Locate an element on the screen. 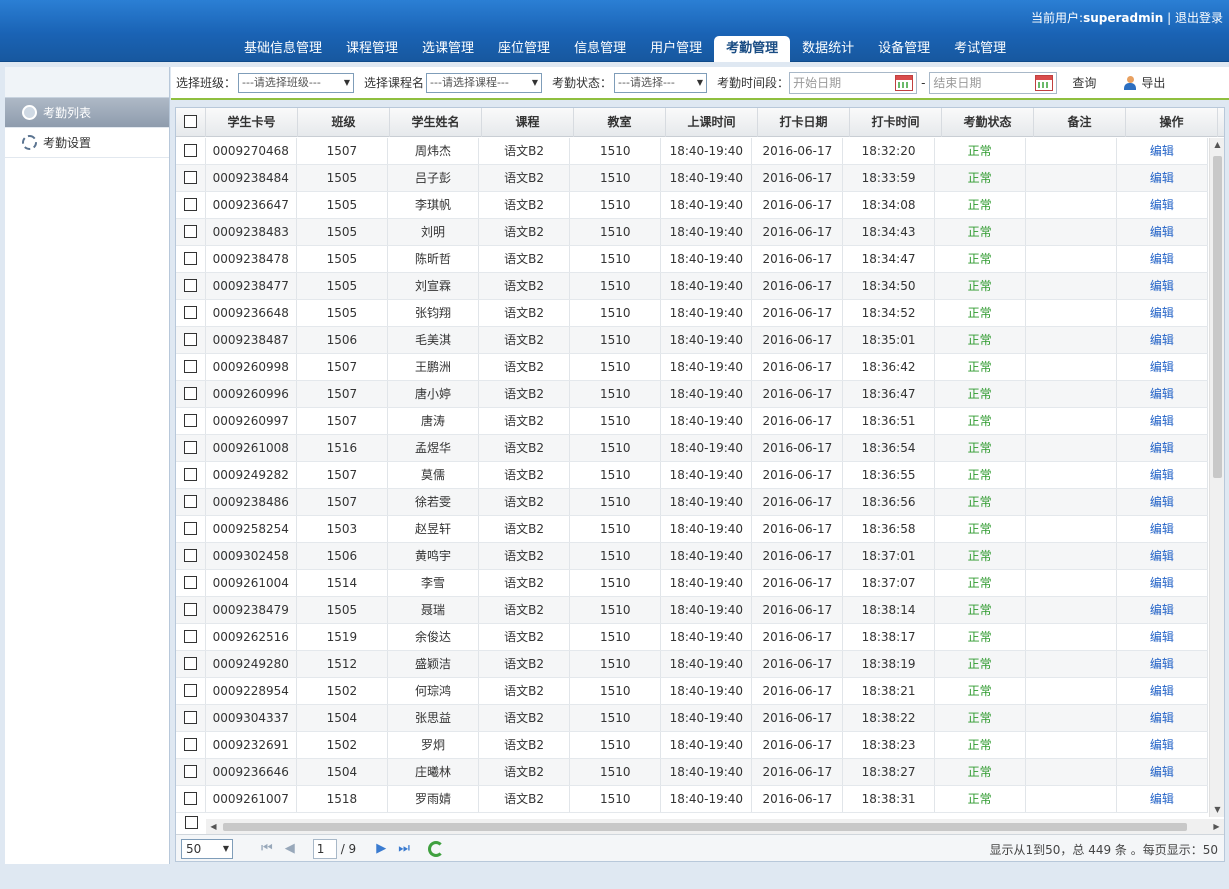 This screenshot has width=1229, height=889. column-header: 上课时间 is located at coordinates (712, 122).